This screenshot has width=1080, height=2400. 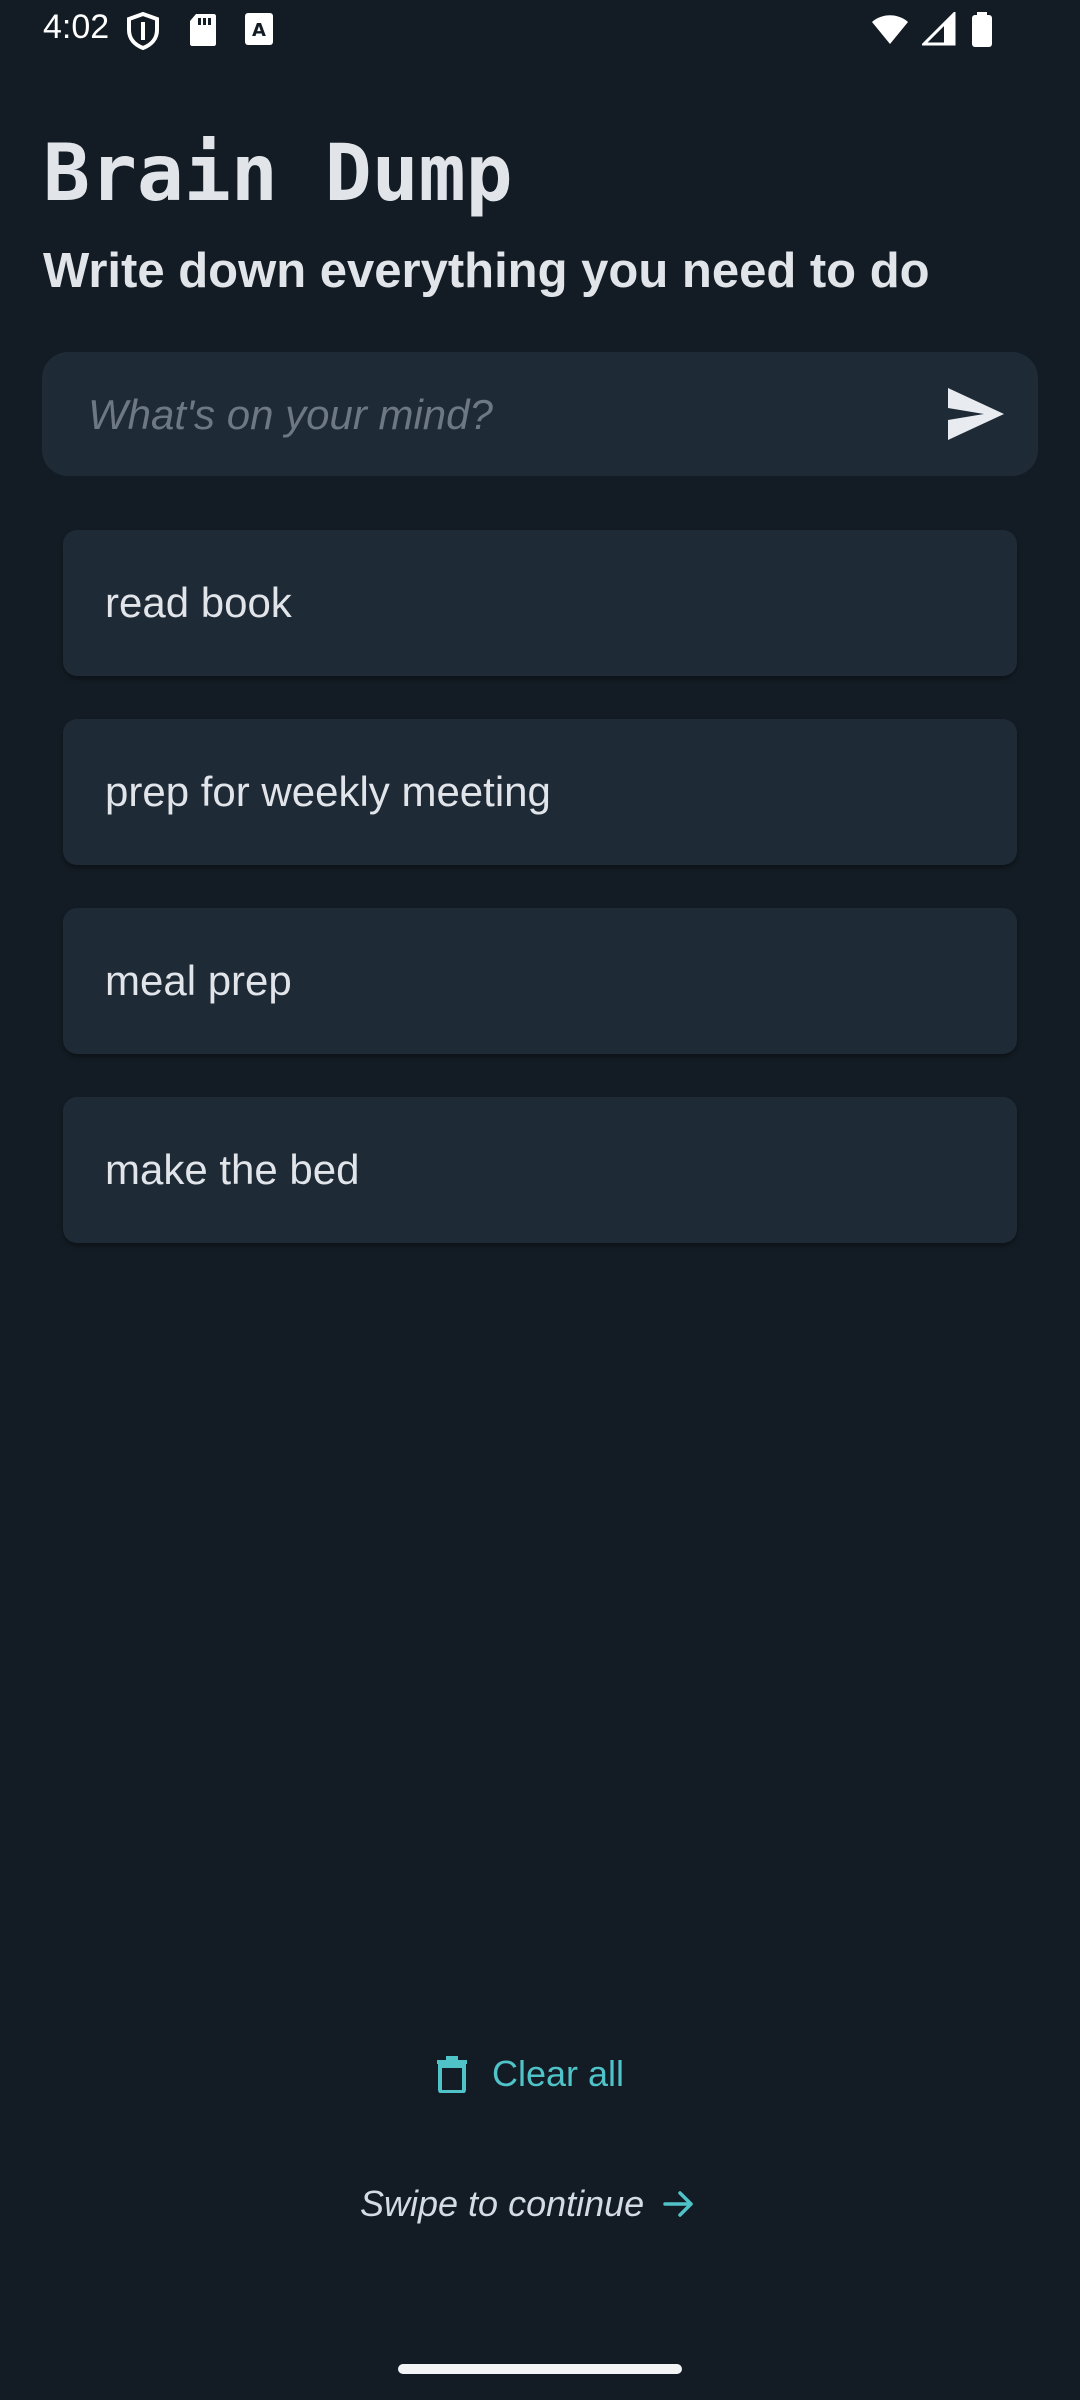 What do you see at coordinates (203, 30) in the screenshot?
I see `sd-card-icon` at bounding box center [203, 30].